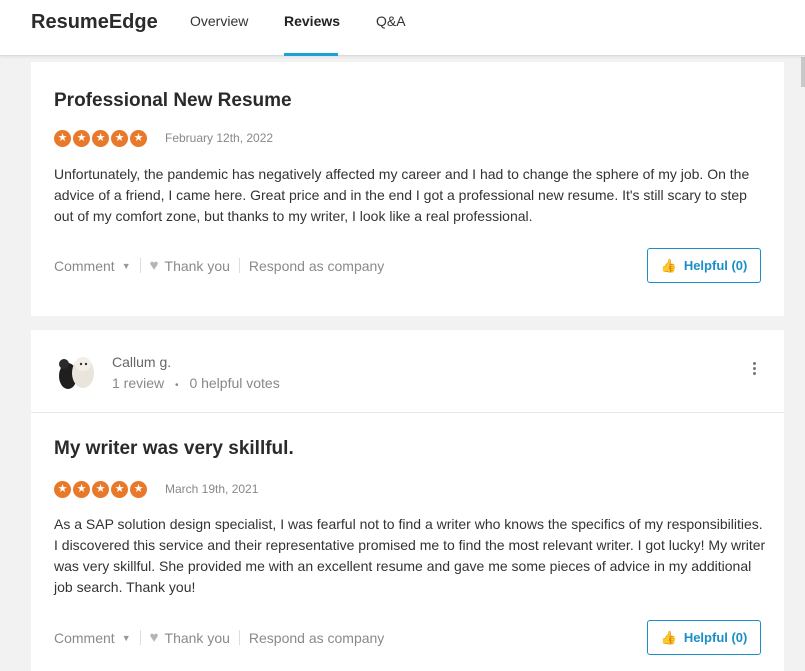  Describe the element at coordinates (173, 100) in the screenshot. I see `review-title: Professional New Resume` at that location.